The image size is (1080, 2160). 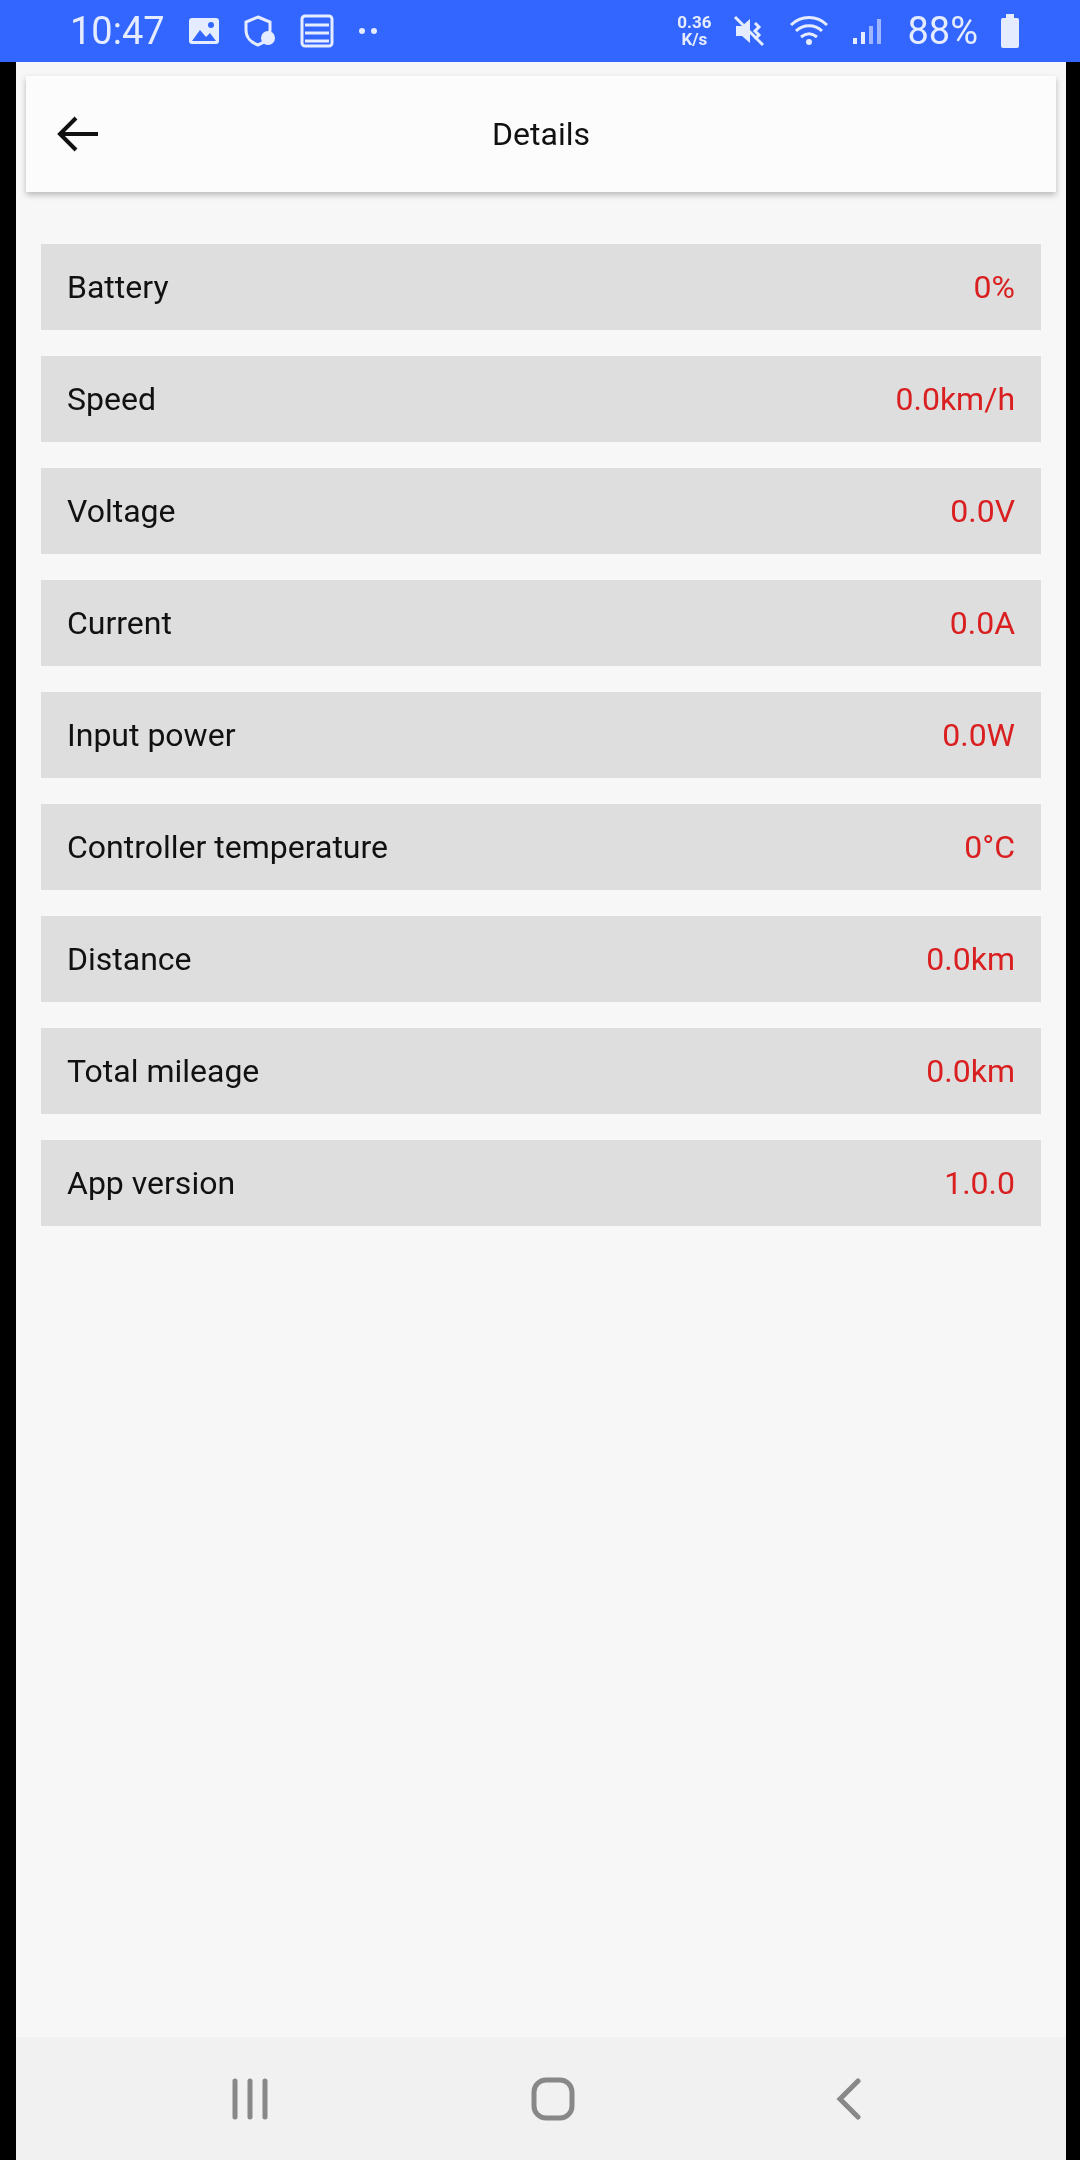 I want to click on detail-label: Input power, so click(x=151, y=735).